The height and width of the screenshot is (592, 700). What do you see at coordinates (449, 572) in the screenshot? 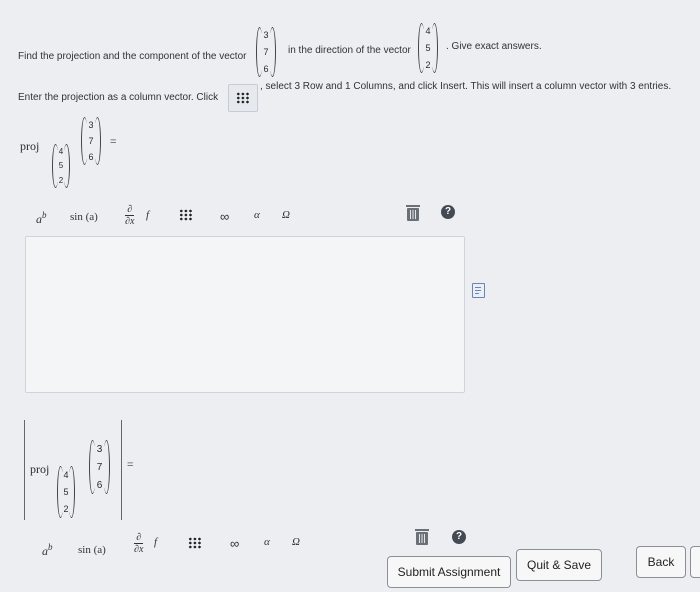
I see `submit-assignment-button: Submit Assignment` at bounding box center [449, 572].